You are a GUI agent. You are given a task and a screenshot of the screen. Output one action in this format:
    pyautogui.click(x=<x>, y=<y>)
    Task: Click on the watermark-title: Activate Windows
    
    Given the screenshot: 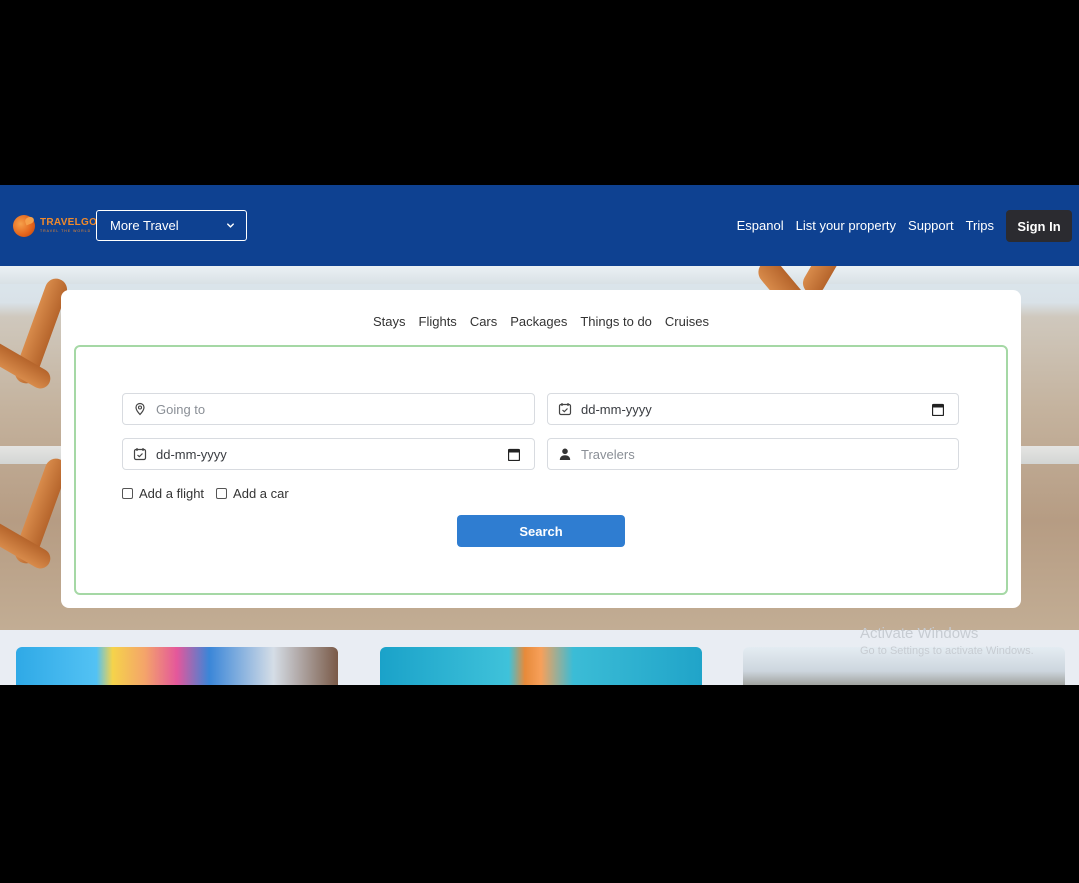 What is the action you would take?
    pyautogui.click(x=919, y=633)
    